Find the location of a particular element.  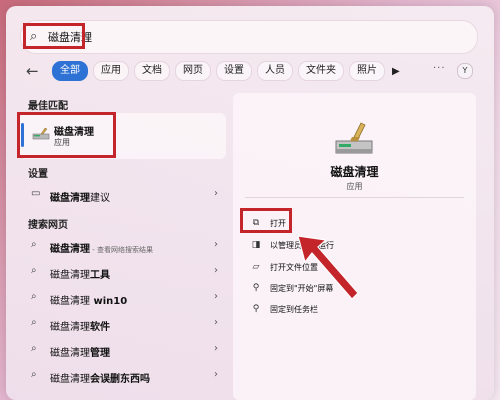

web-result-suffix: win10 is located at coordinates (109, 301).